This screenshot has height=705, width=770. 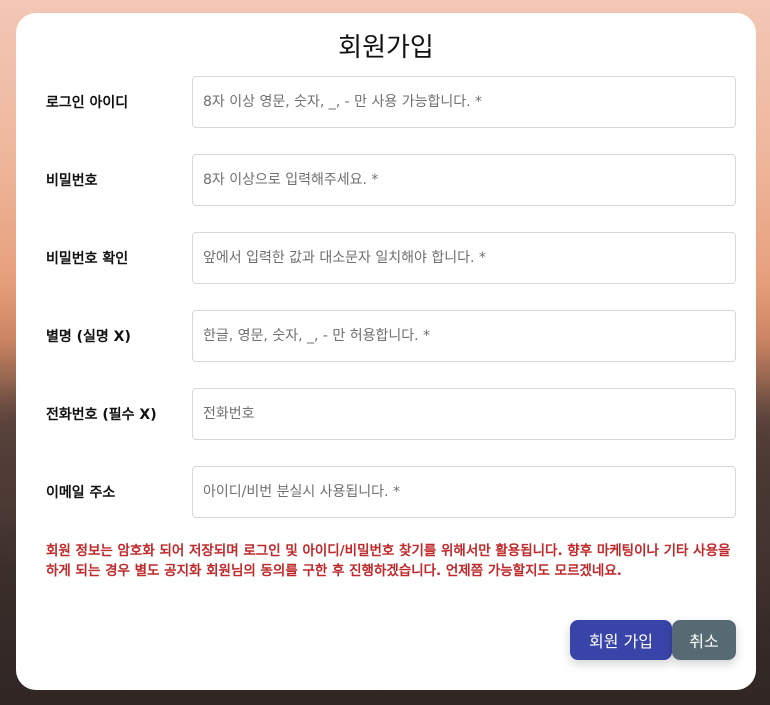 What do you see at coordinates (464, 258) in the screenshot?
I see `password-confirm-input` at bounding box center [464, 258].